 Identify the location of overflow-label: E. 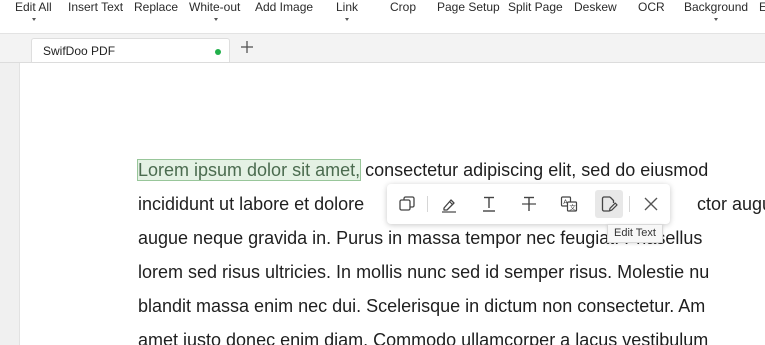
(762, 7).